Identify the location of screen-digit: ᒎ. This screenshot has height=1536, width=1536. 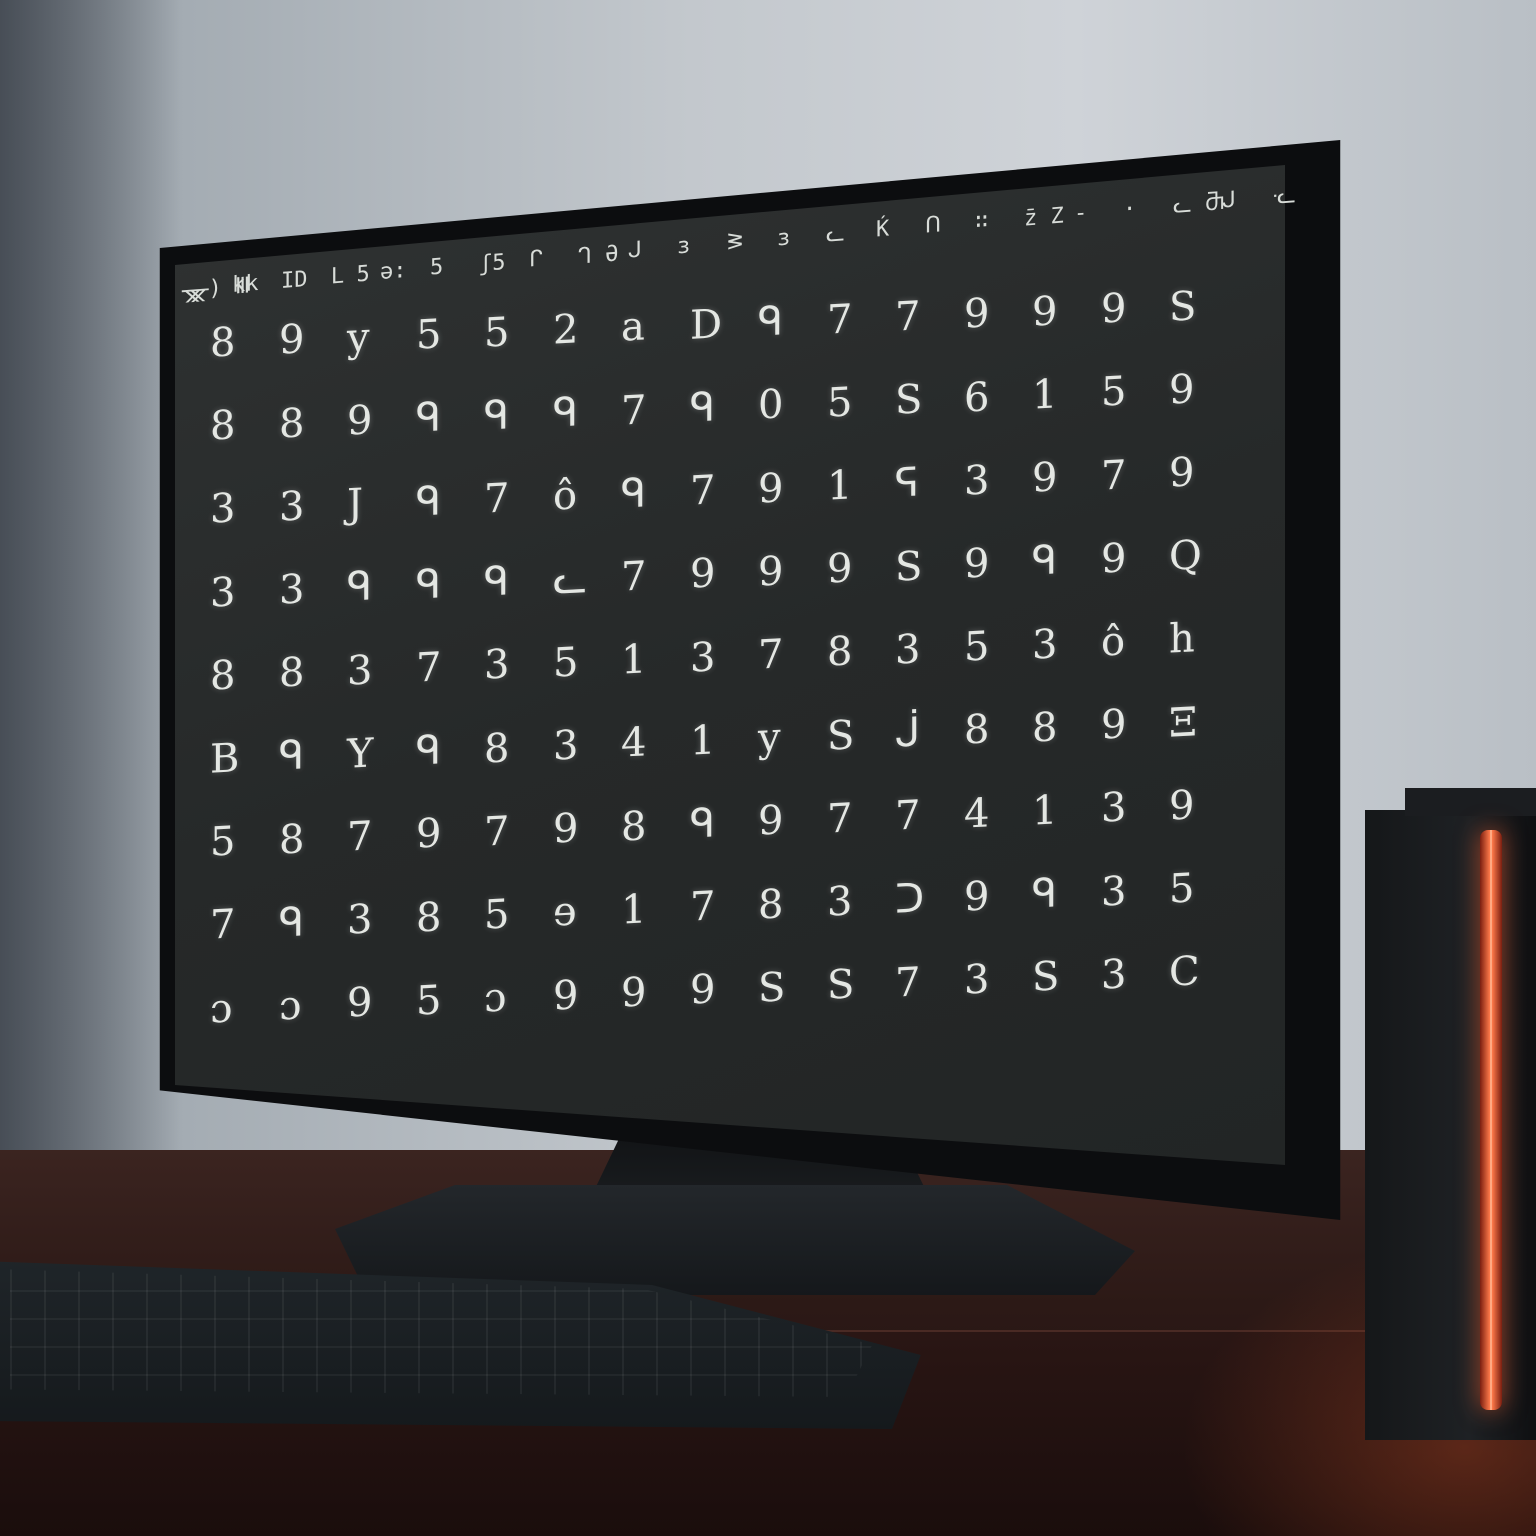
(908, 733).